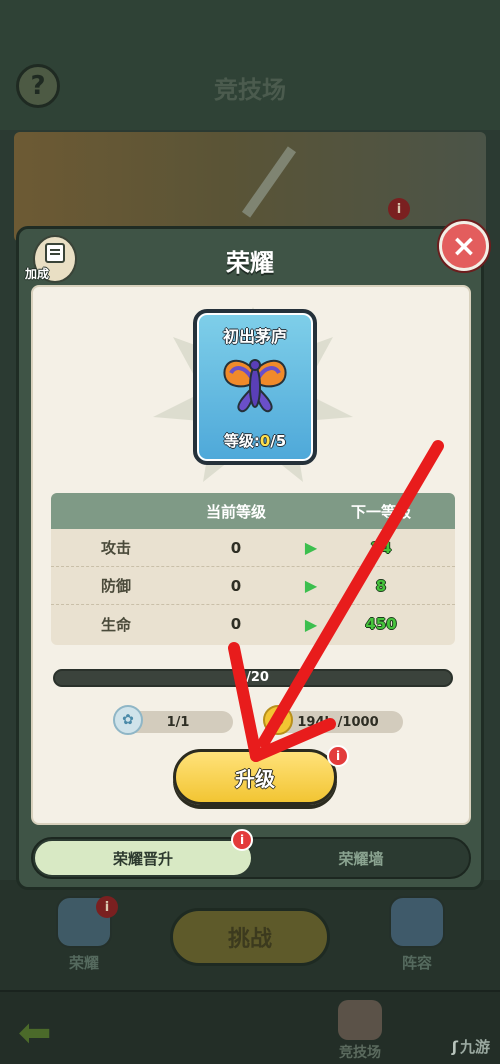 Image resolution: width=500 pixels, height=1064 pixels. What do you see at coordinates (361, 858) in the screenshot?
I see `tab-honor-wall: 荣耀墙` at bounding box center [361, 858].